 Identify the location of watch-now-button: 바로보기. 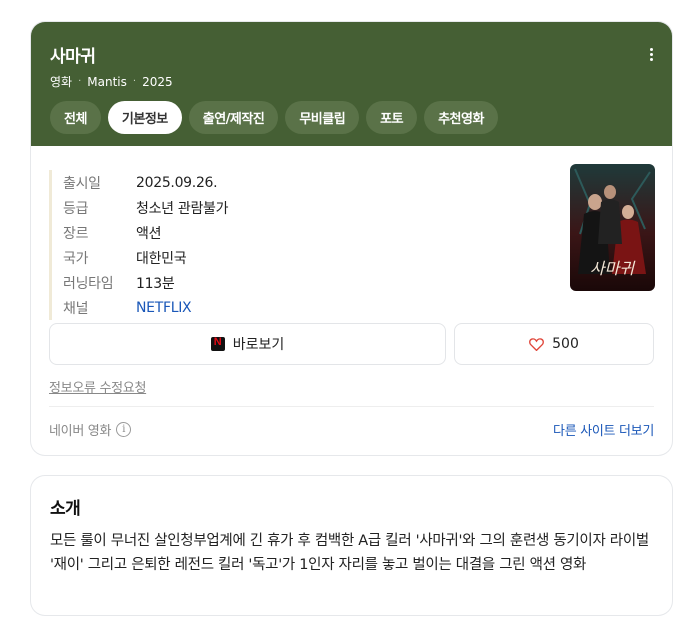
(247, 344).